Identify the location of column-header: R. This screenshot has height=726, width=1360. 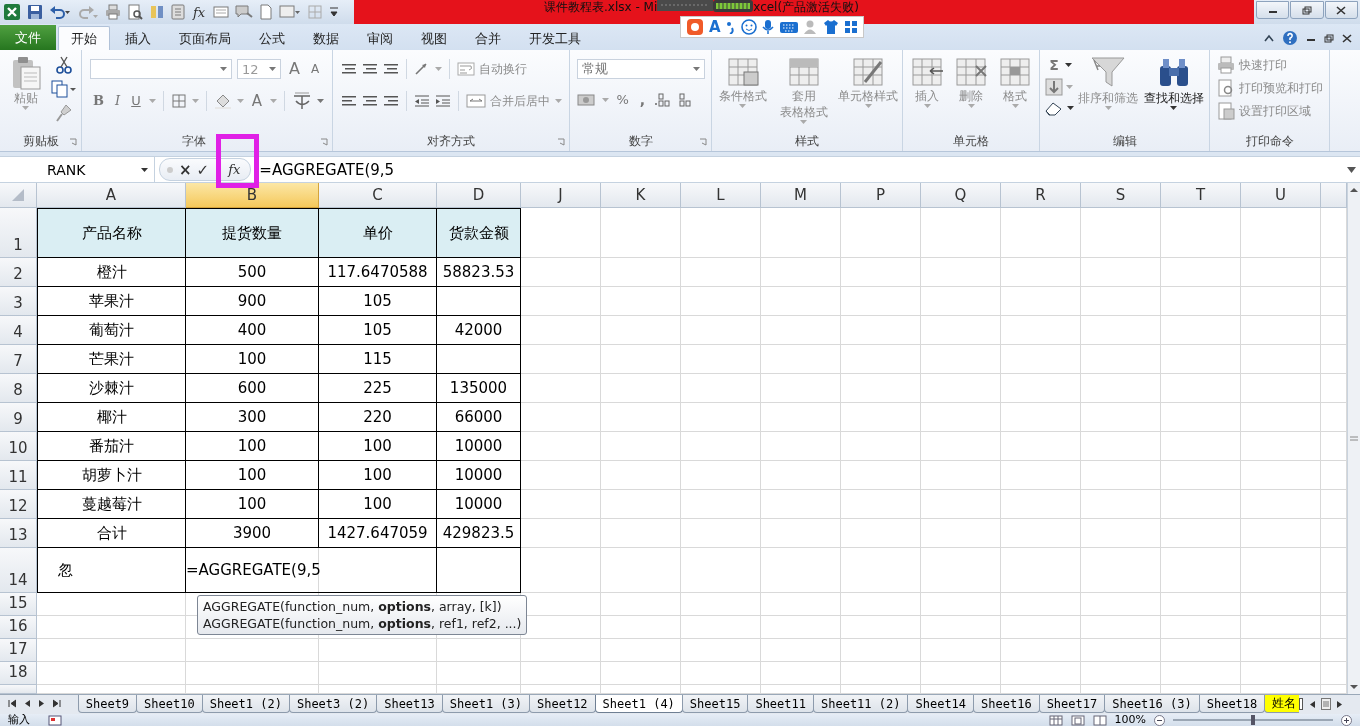
(1041, 195).